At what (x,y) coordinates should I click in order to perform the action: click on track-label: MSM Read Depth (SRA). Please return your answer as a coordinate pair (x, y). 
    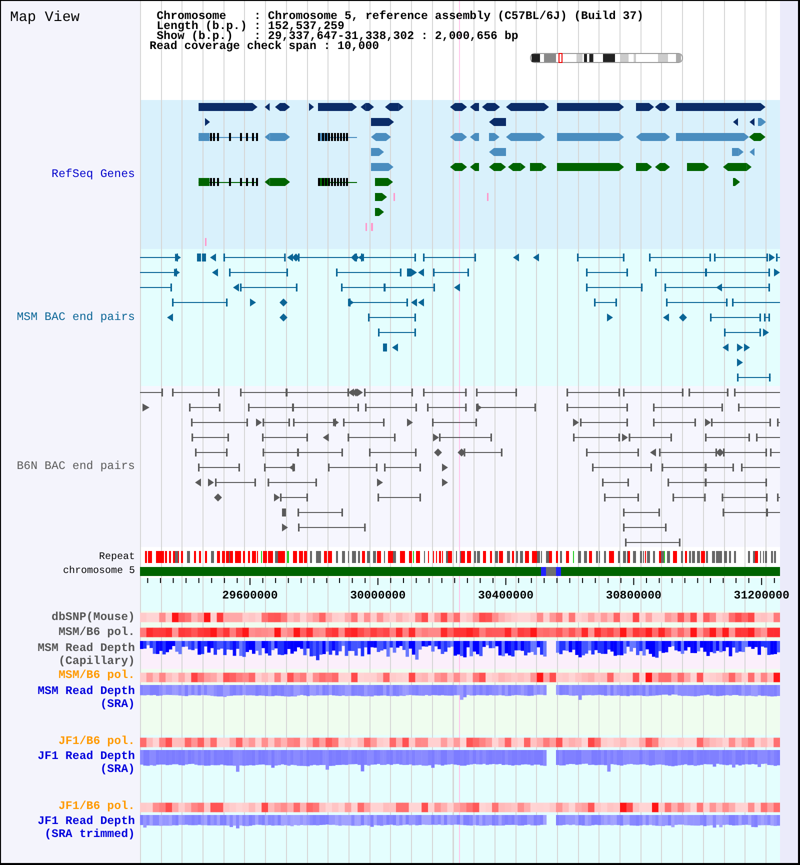
    Looking at the image, I should click on (85, 698).